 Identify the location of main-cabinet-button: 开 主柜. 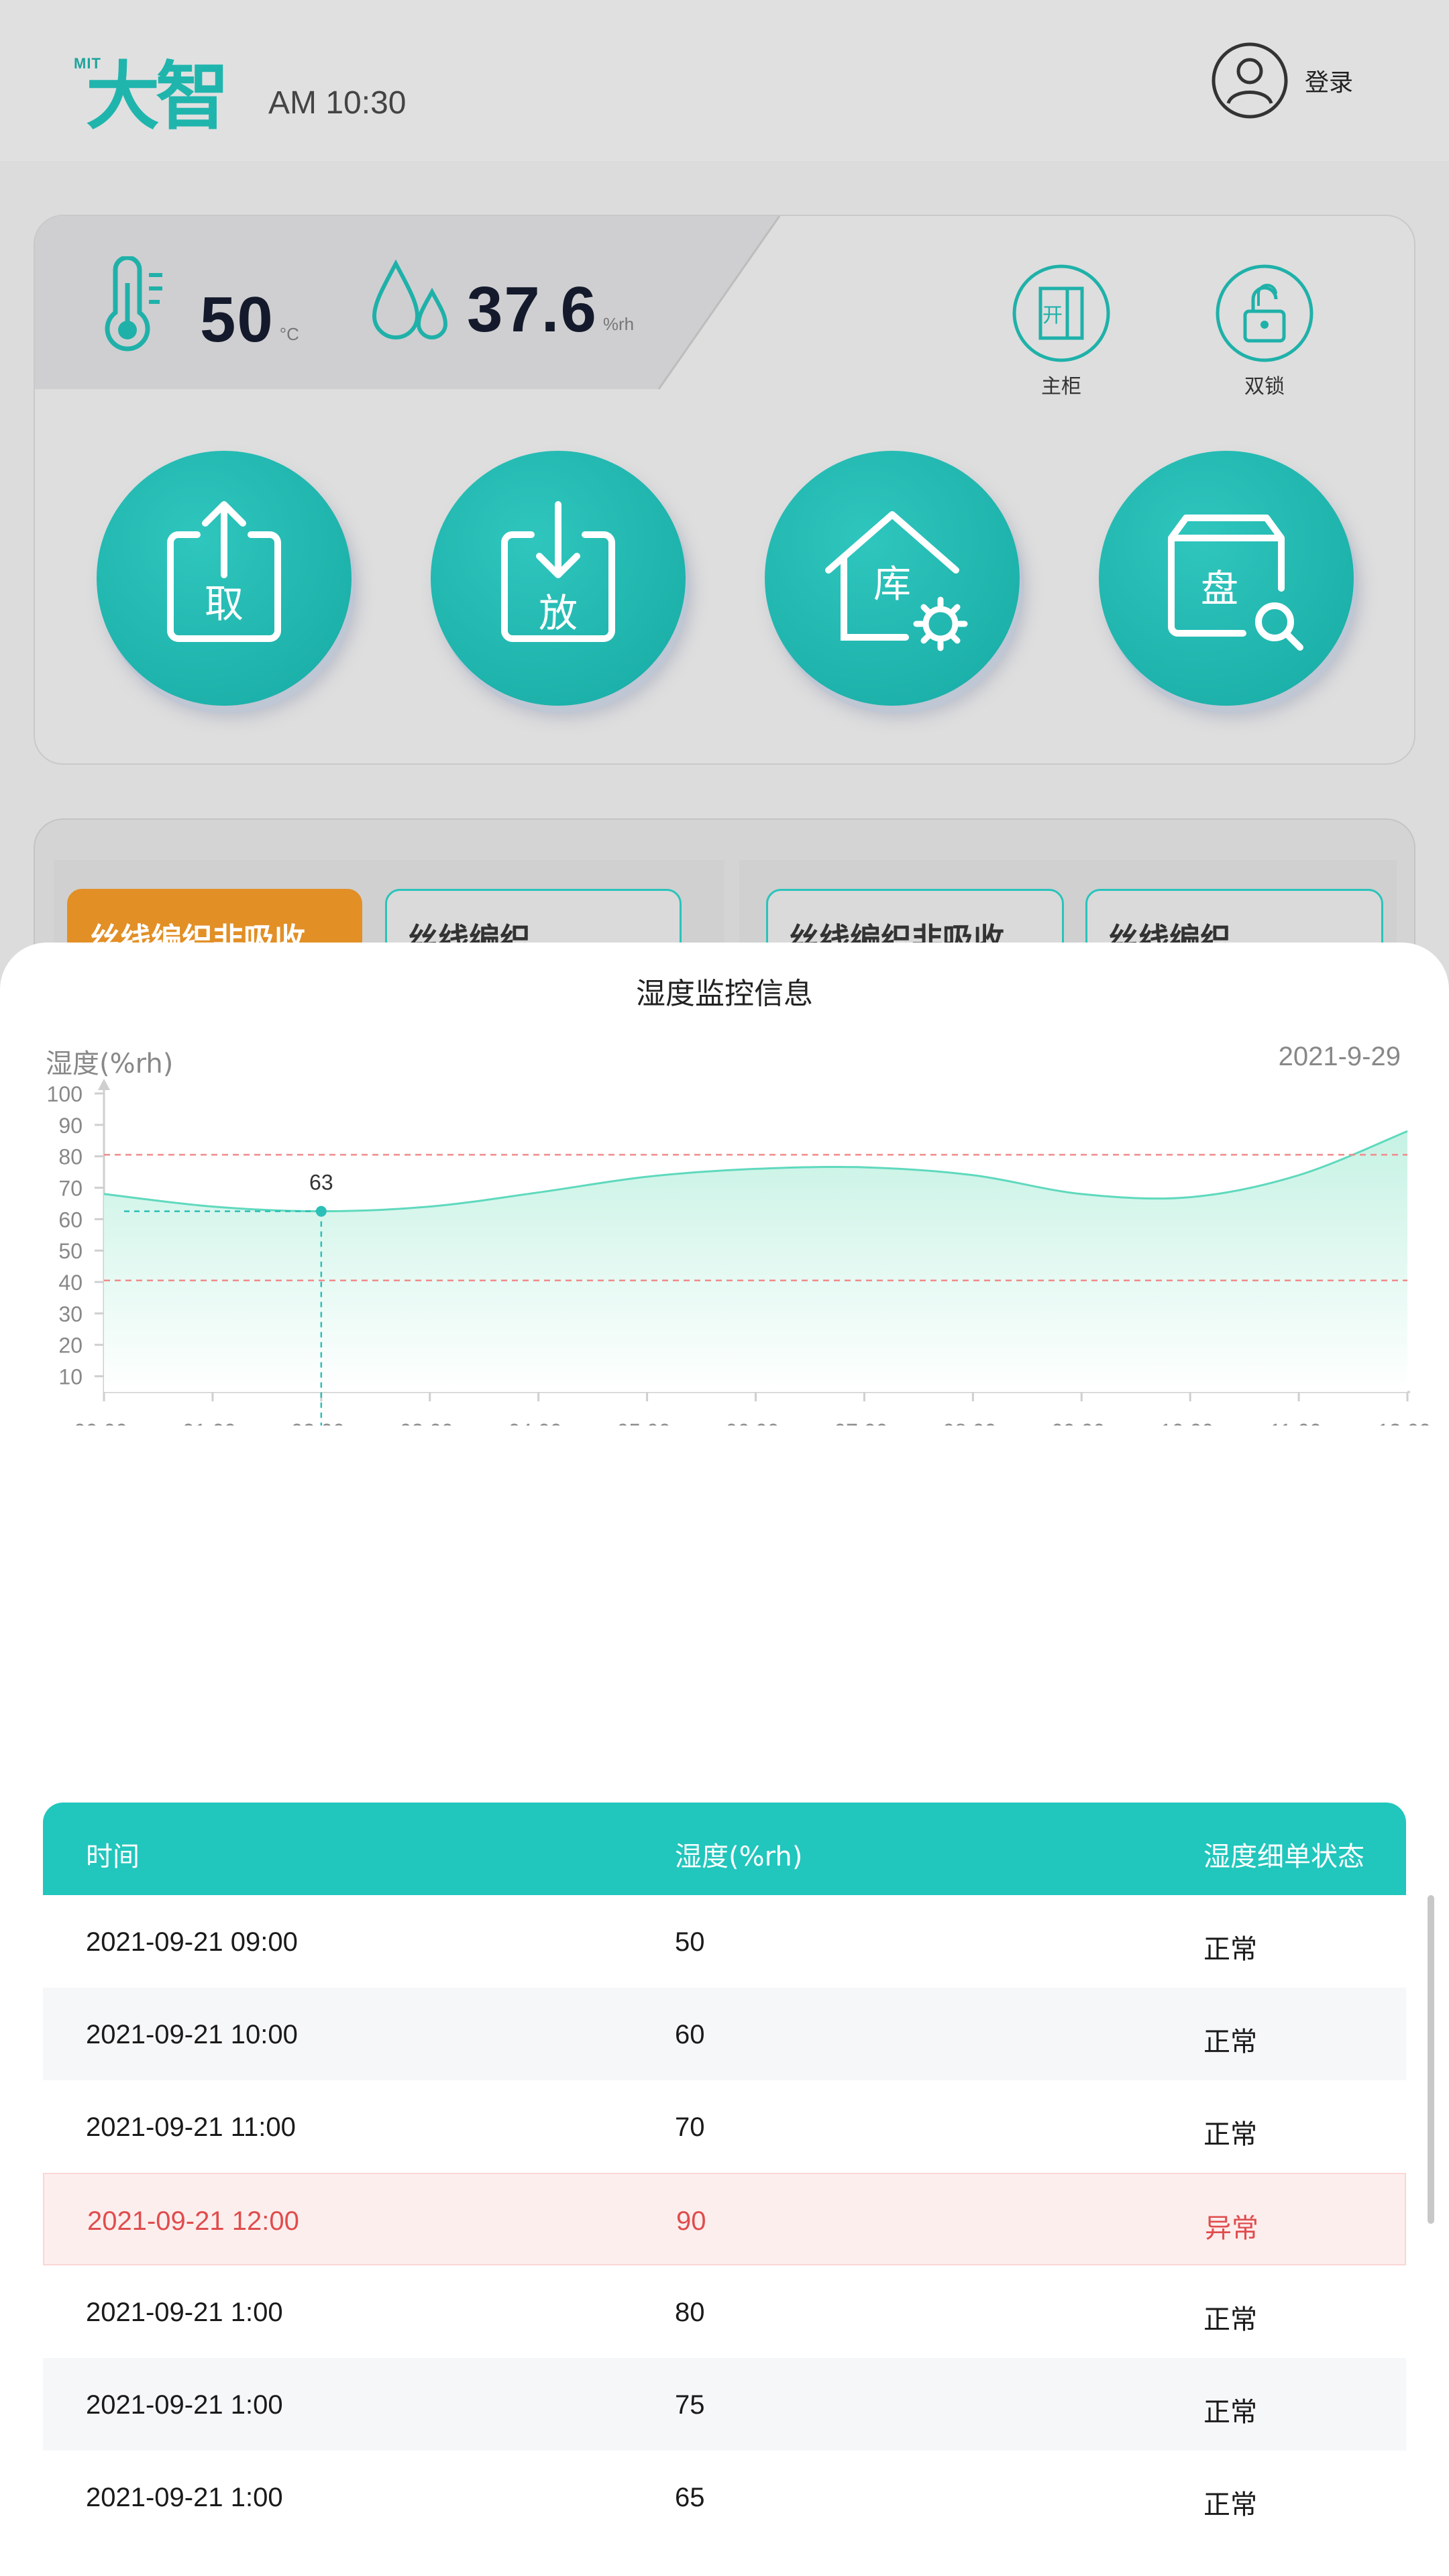
(1061, 330).